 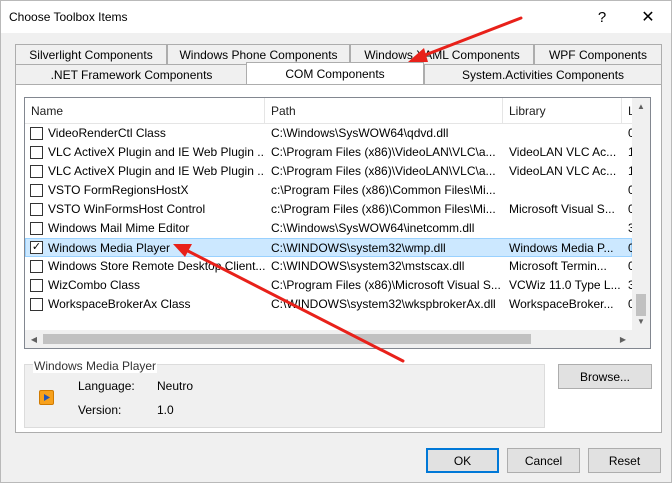 What do you see at coordinates (68, 17) in the screenshot?
I see `window-title: Choose Toolbox Items` at bounding box center [68, 17].